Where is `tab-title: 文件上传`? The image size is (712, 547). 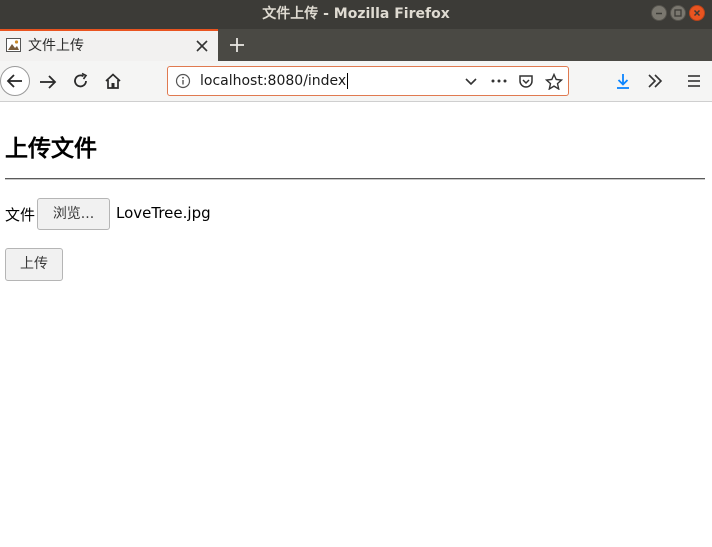
tab-title: 文件上传 is located at coordinates (56, 46).